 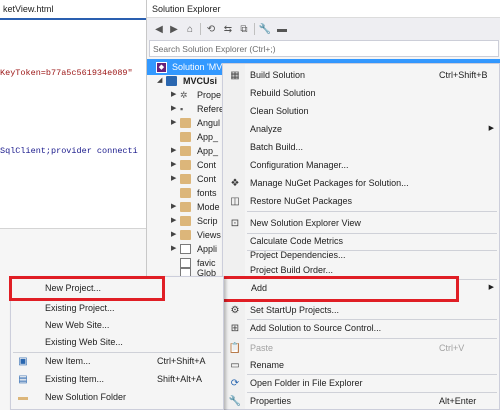 What do you see at coordinates (197, 96) in the screenshot?
I see `tree-item: ▶ ✲ Prope` at bounding box center [197, 96].